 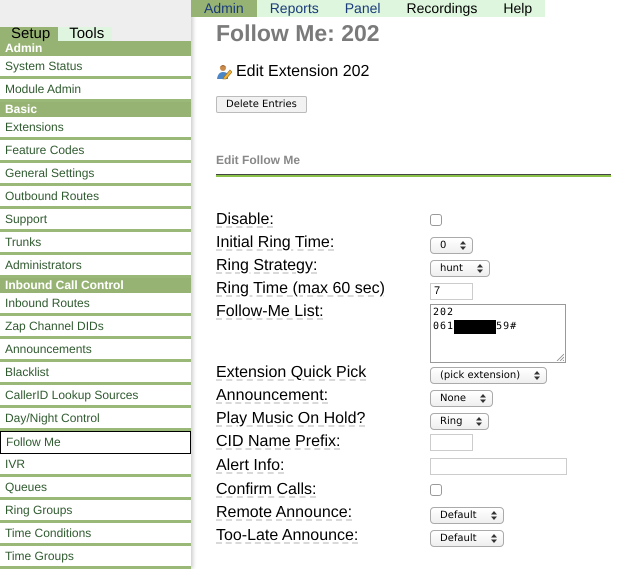 I want to click on sidebar-item: Announcements, so click(x=95, y=350).